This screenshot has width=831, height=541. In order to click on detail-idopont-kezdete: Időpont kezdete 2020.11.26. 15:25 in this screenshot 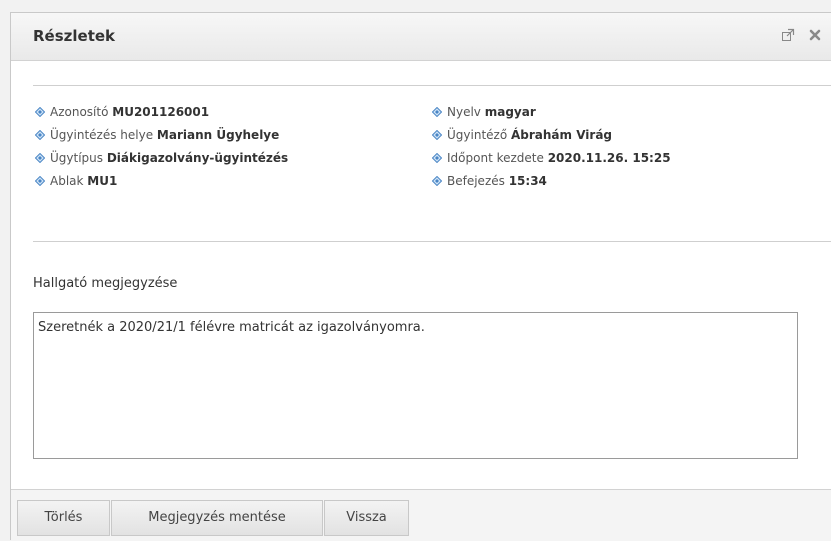, I will do `click(551, 160)`.